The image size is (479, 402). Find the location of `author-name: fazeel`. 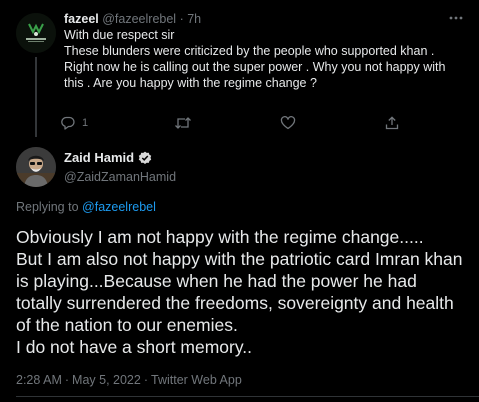

author-name: fazeel is located at coordinates (81, 19).